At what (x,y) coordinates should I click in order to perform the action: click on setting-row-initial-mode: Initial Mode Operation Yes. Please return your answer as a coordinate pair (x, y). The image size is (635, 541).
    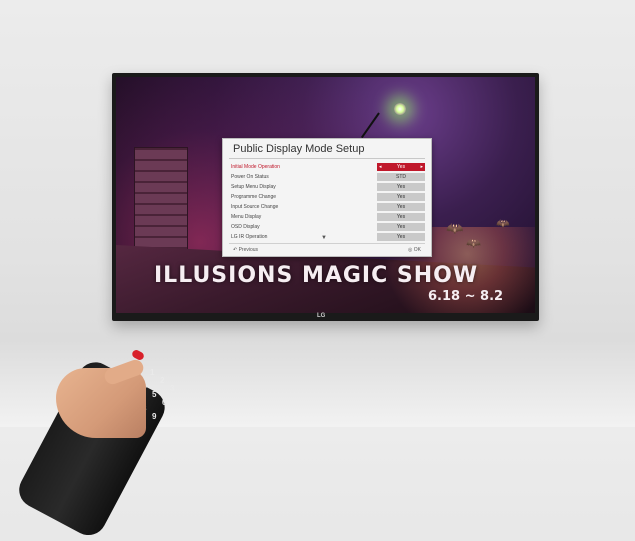
    Looking at the image, I should click on (328, 167).